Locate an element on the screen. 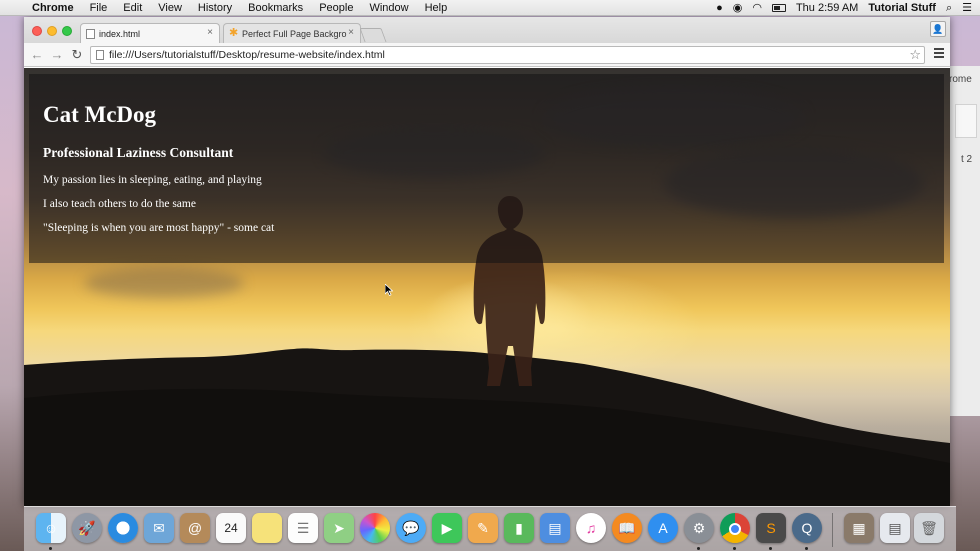  launchpad-icon: 🚀 is located at coordinates (87, 528).